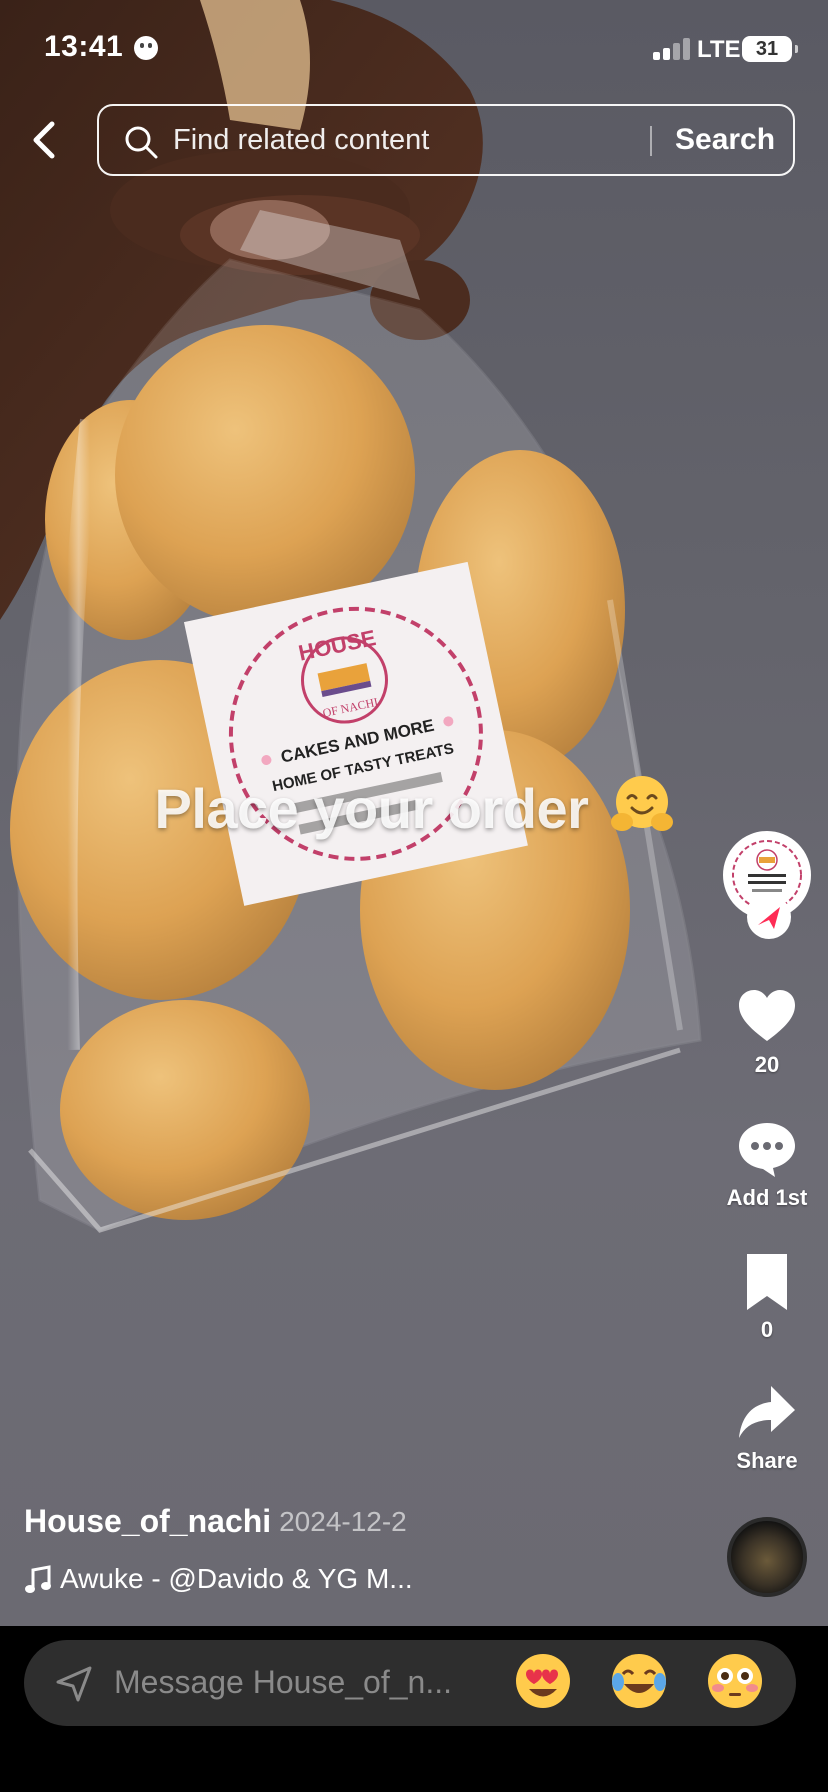  Describe the element at coordinates (767, 1460) in the screenshot. I see `share-label: Share` at that location.